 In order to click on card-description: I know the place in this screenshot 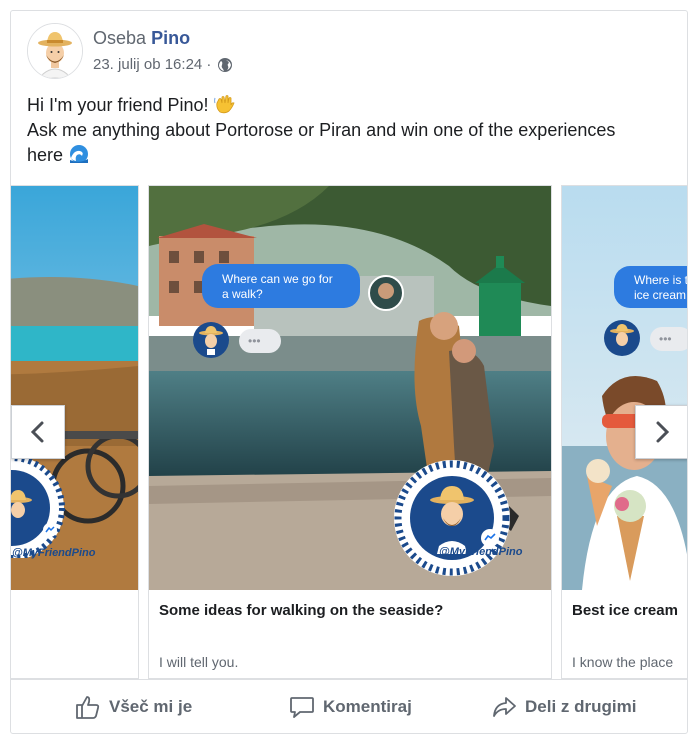, I will do `click(623, 662)`.